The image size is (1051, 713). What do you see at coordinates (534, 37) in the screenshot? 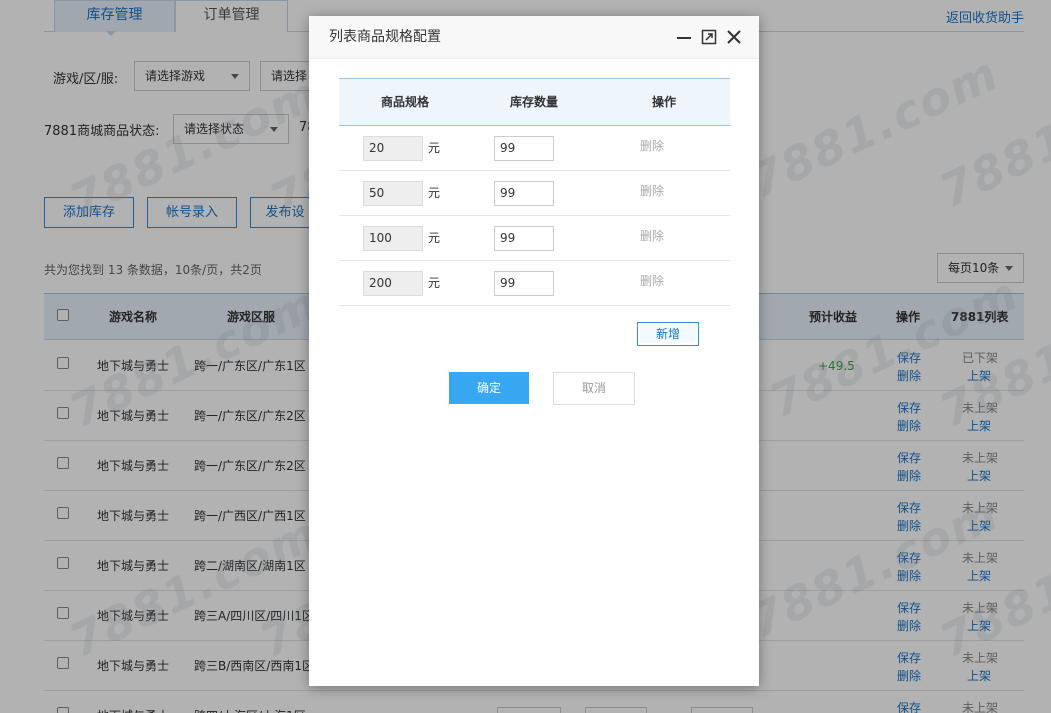
I see `dialog-header: 列表商品规格配置` at bounding box center [534, 37].